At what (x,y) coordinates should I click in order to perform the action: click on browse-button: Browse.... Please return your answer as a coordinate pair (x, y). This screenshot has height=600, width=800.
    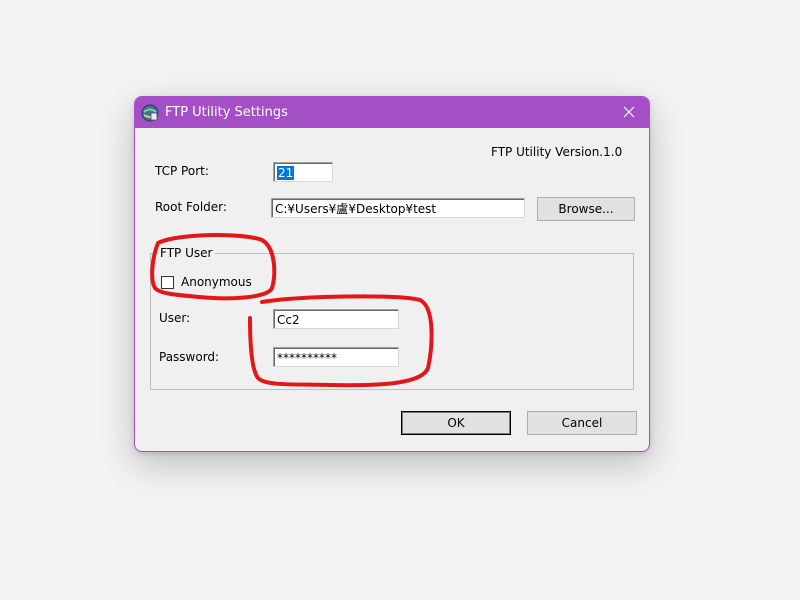
    Looking at the image, I should click on (586, 209).